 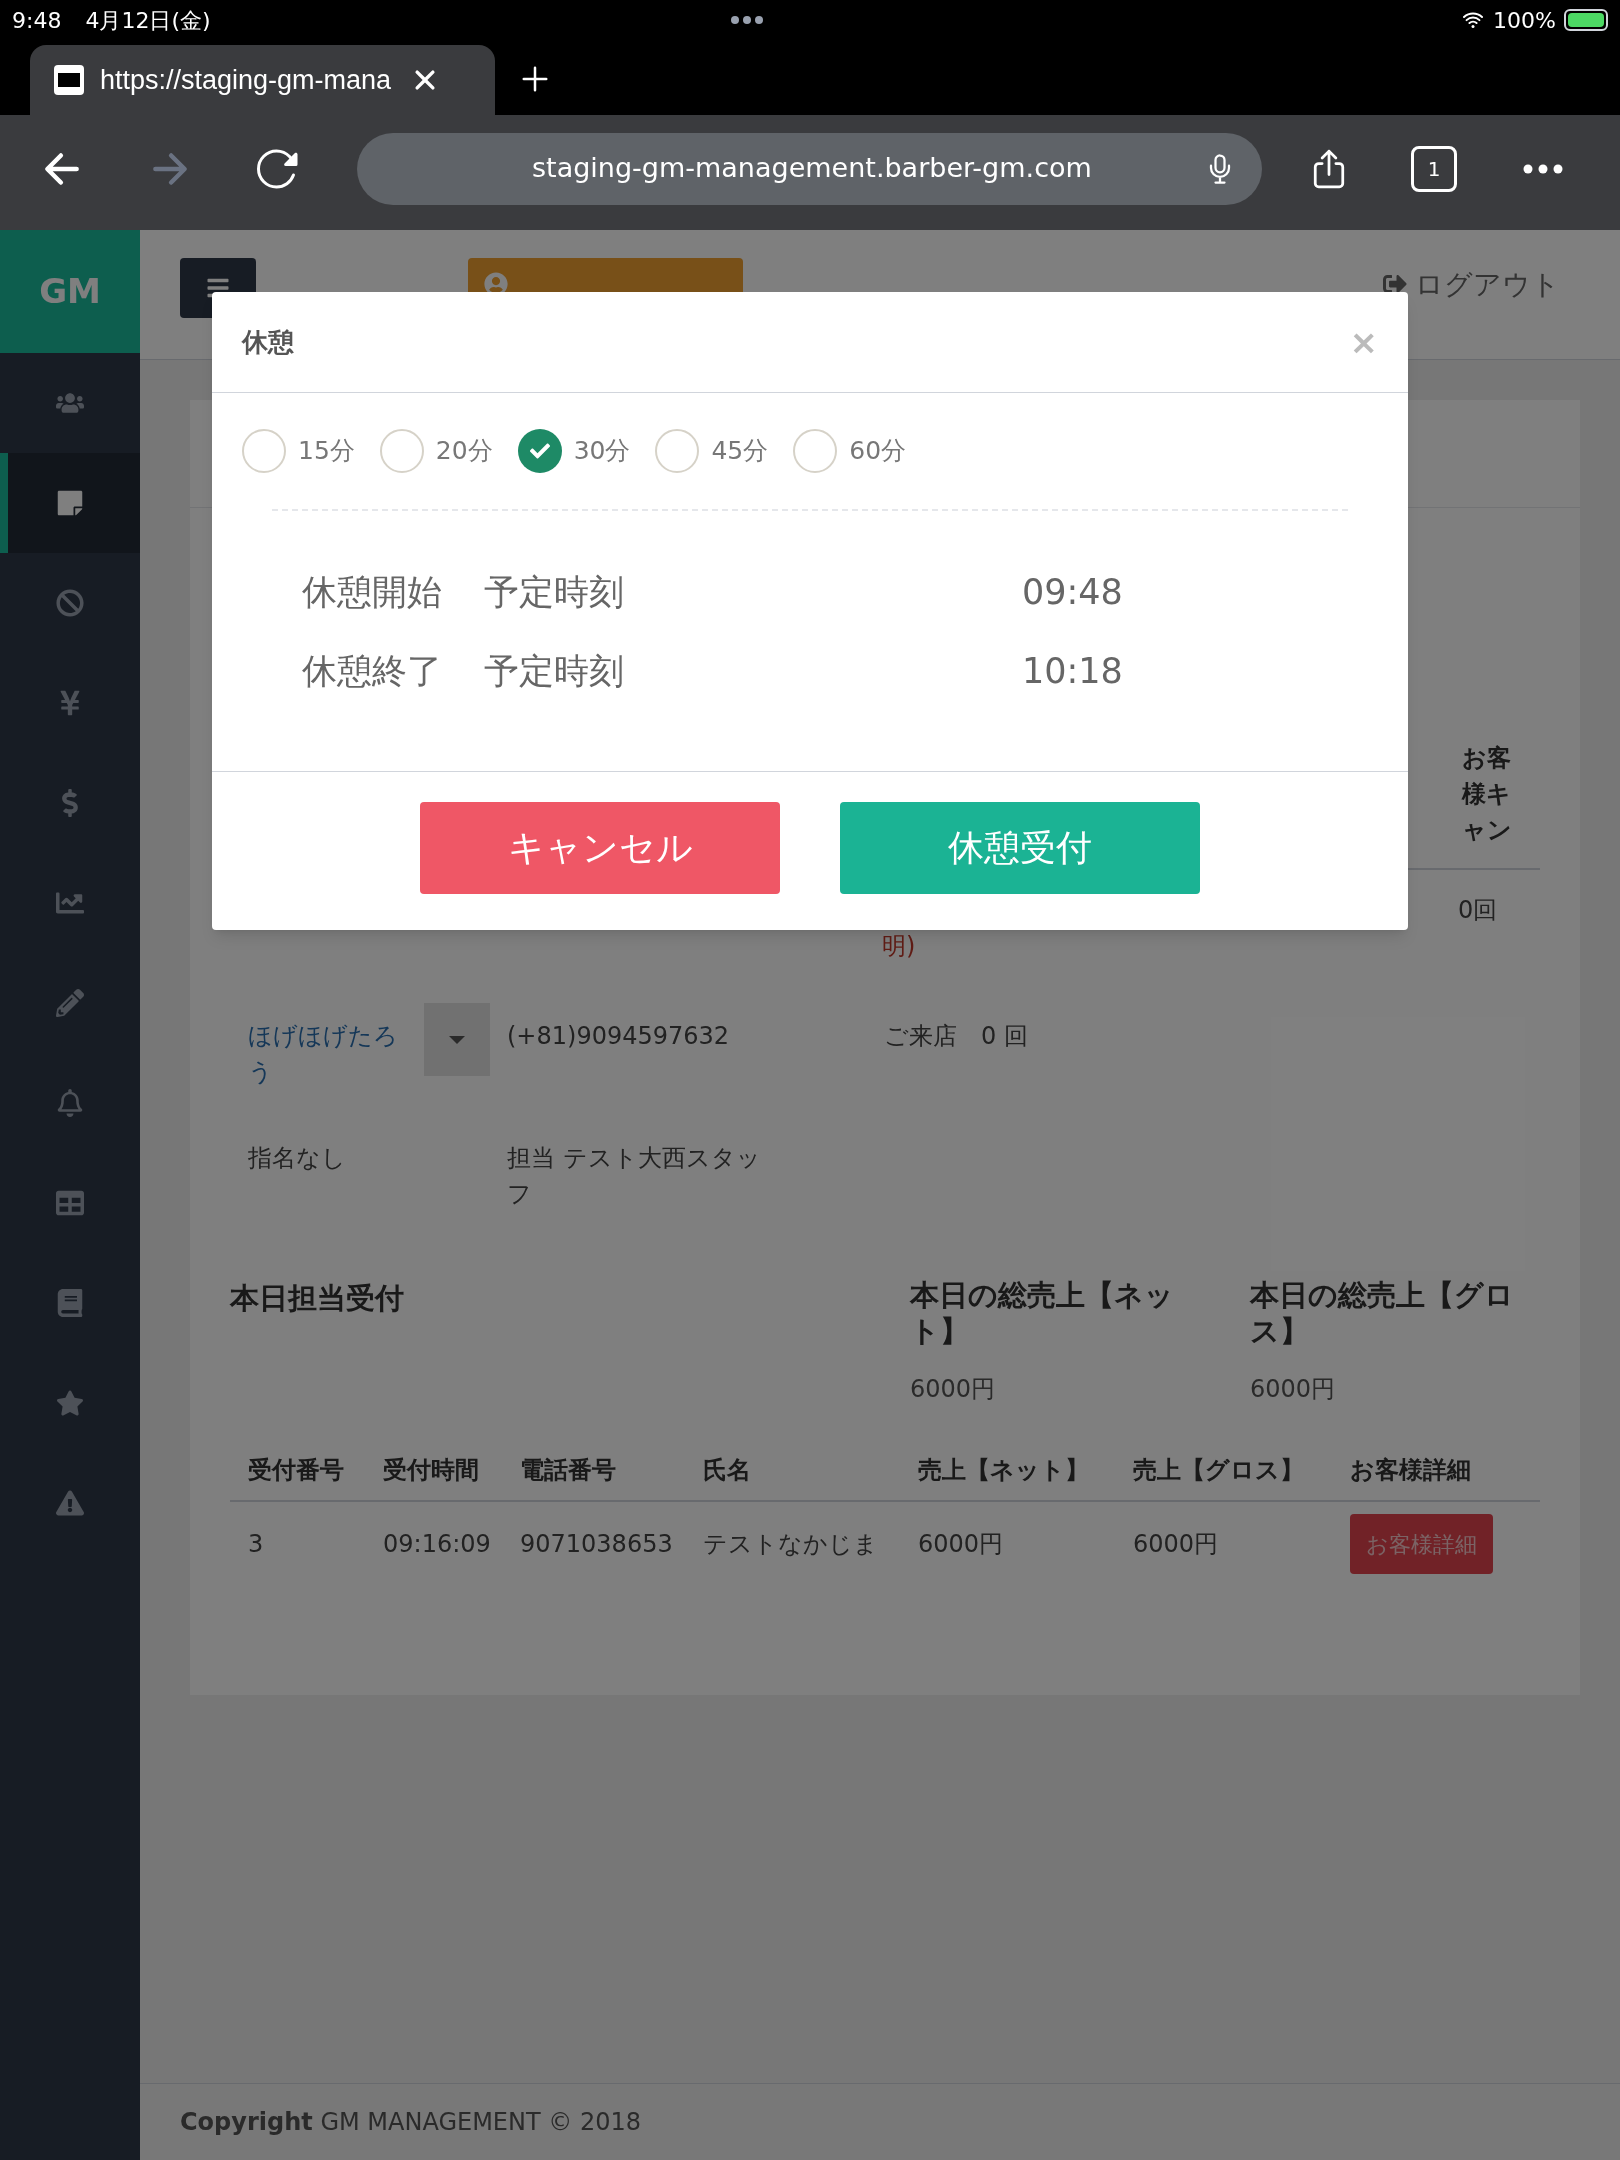 I want to click on dots-icon, so click(x=746, y=20).